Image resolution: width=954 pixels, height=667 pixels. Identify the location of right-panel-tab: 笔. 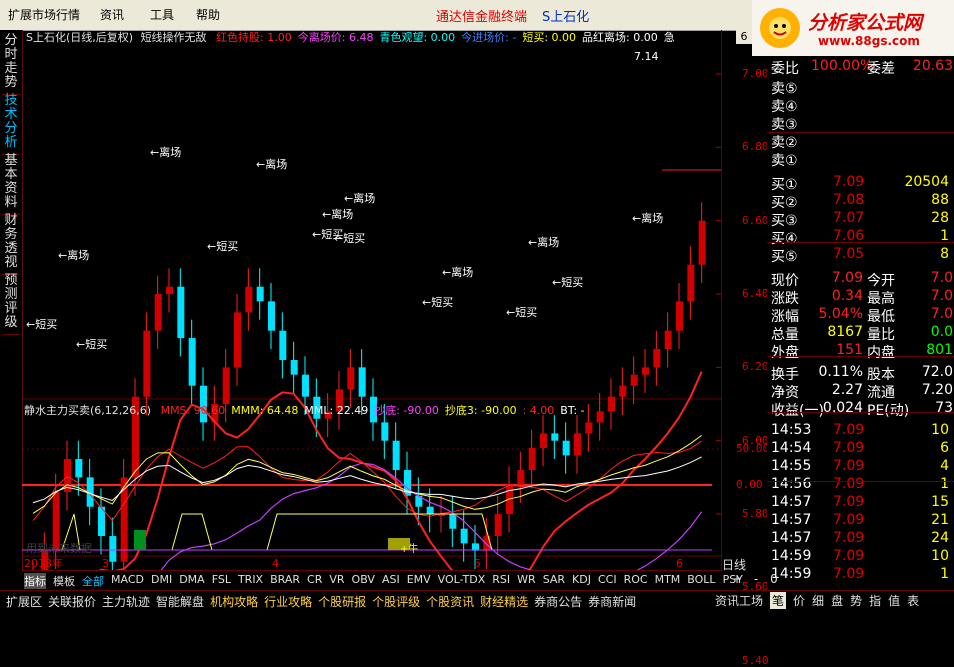
(778, 600).